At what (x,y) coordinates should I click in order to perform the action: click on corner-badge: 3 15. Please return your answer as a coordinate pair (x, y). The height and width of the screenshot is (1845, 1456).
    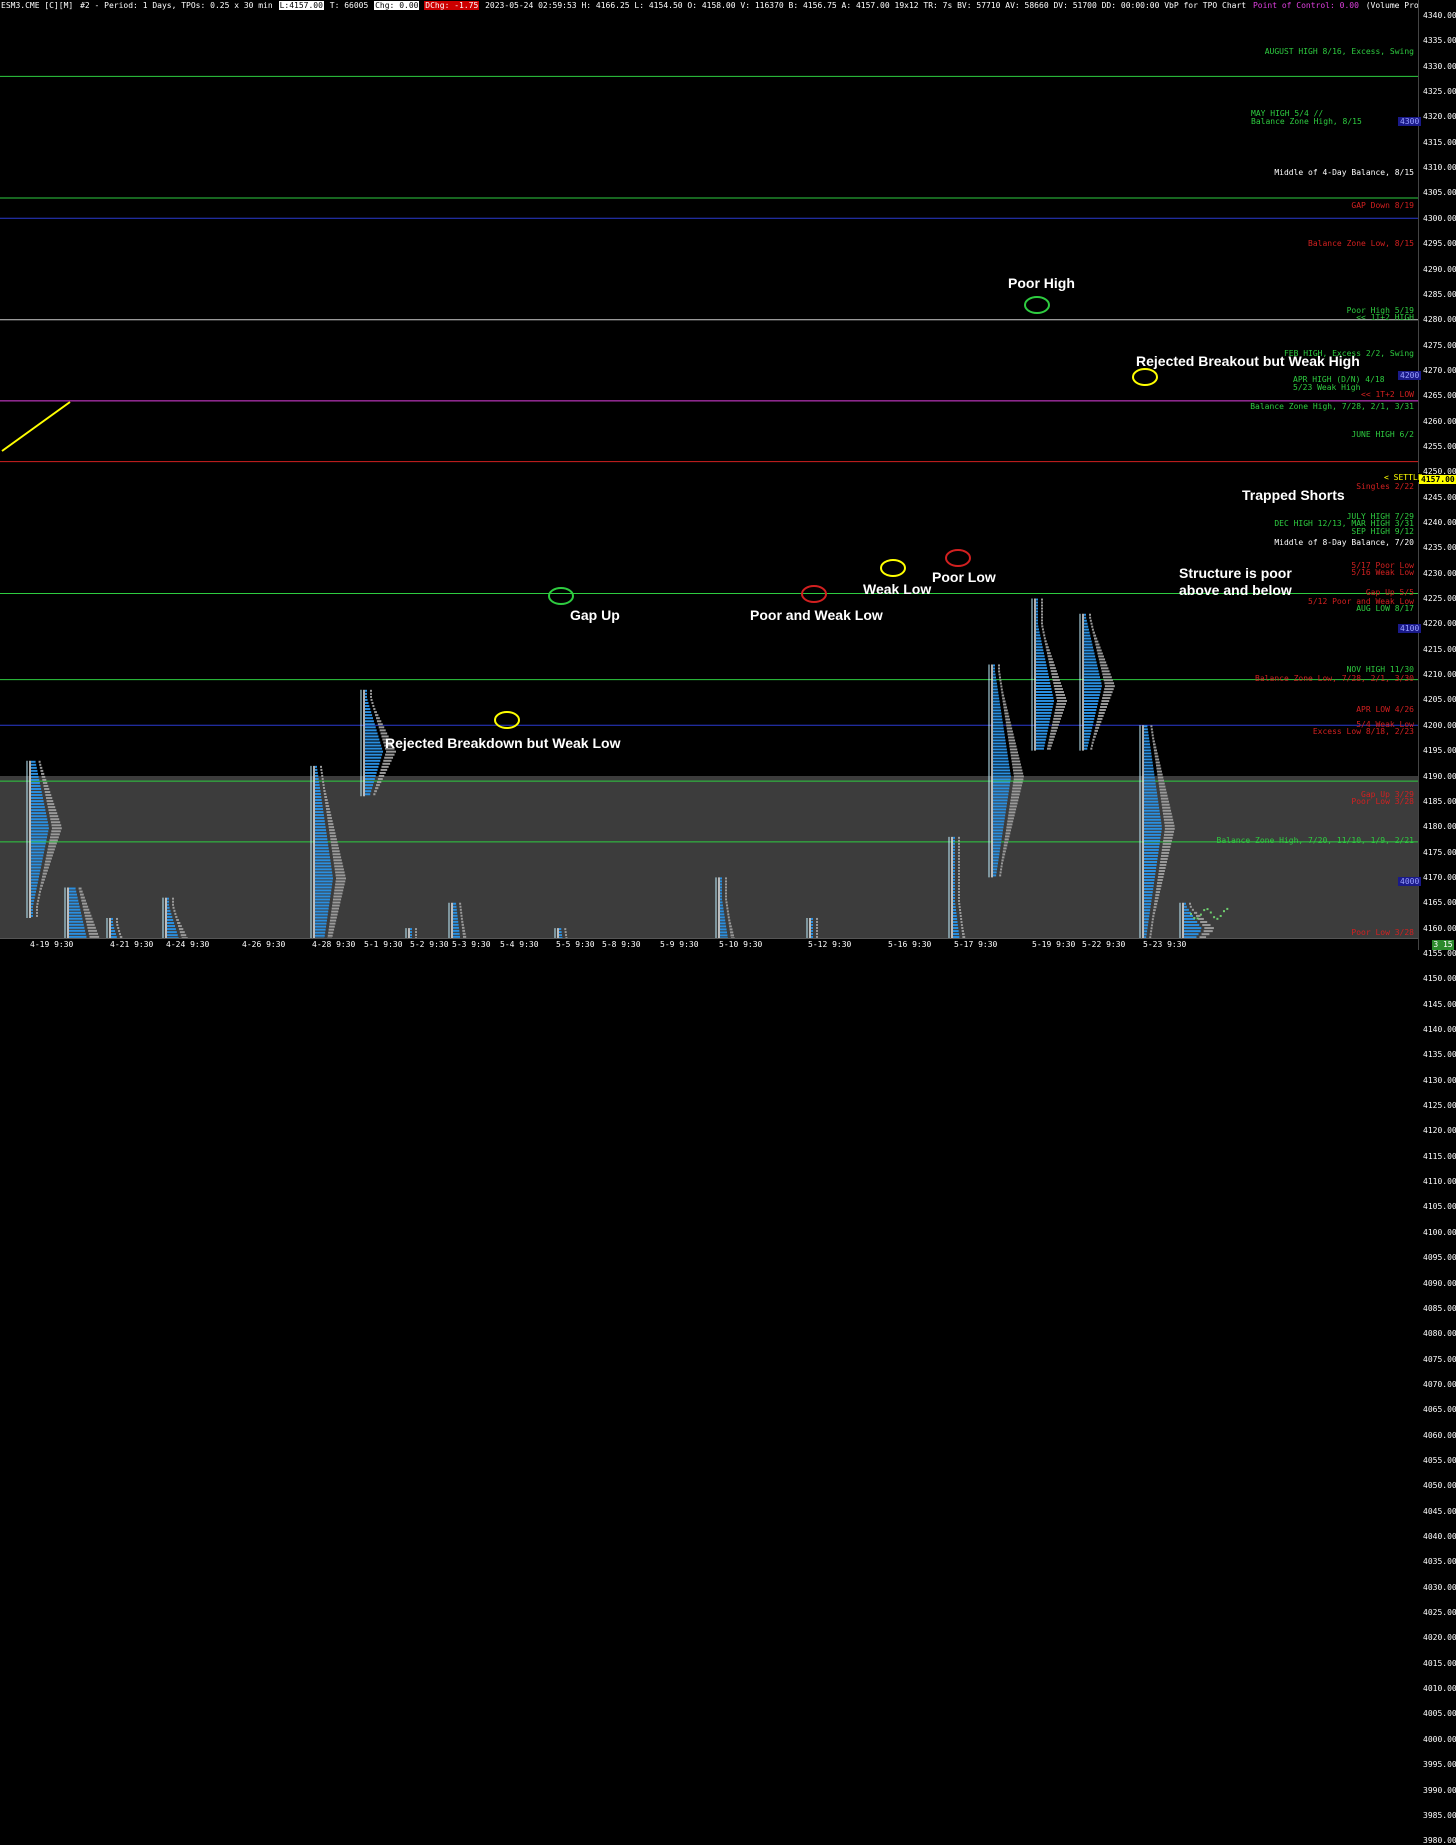
    Looking at the image, I should click on (1443, 945).